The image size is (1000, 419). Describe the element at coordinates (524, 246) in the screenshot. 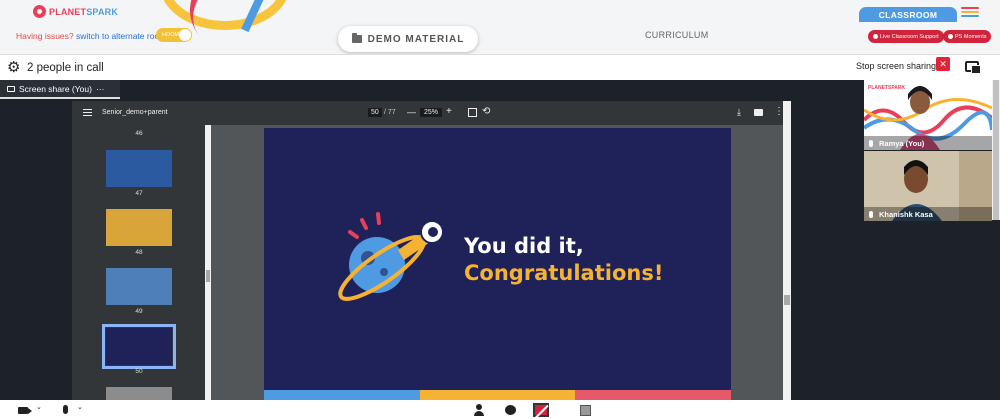

I see `slide-line-1: You did it,` at that location.